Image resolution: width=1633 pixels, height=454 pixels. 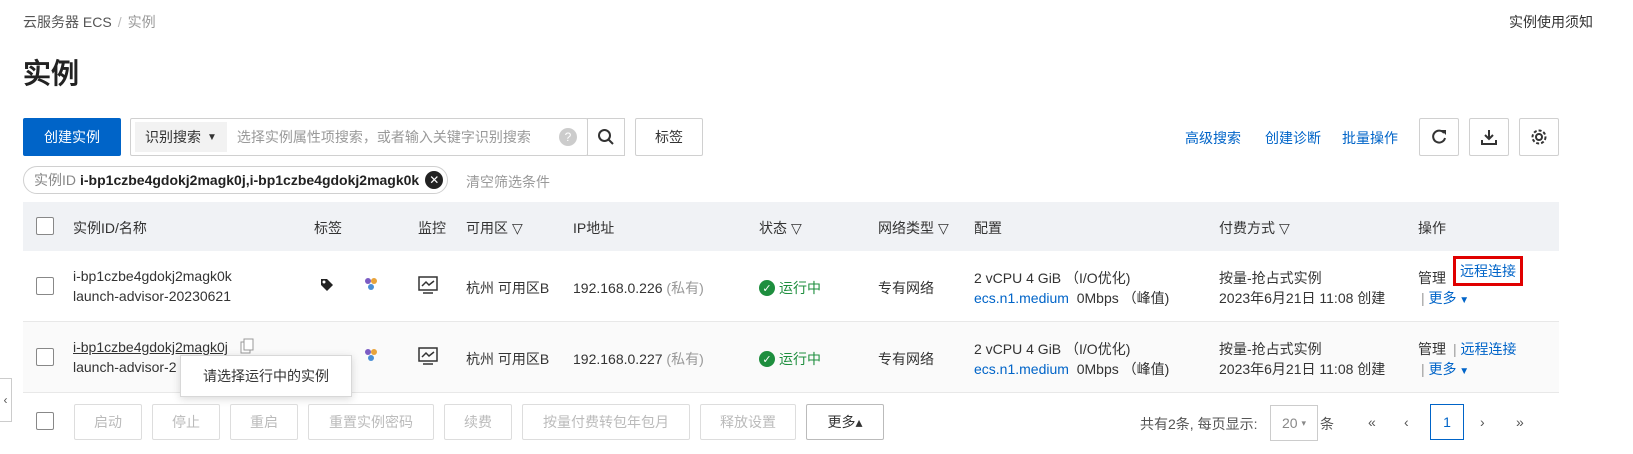 I want to click on start-button: 启动, so click(x=108, y=422).